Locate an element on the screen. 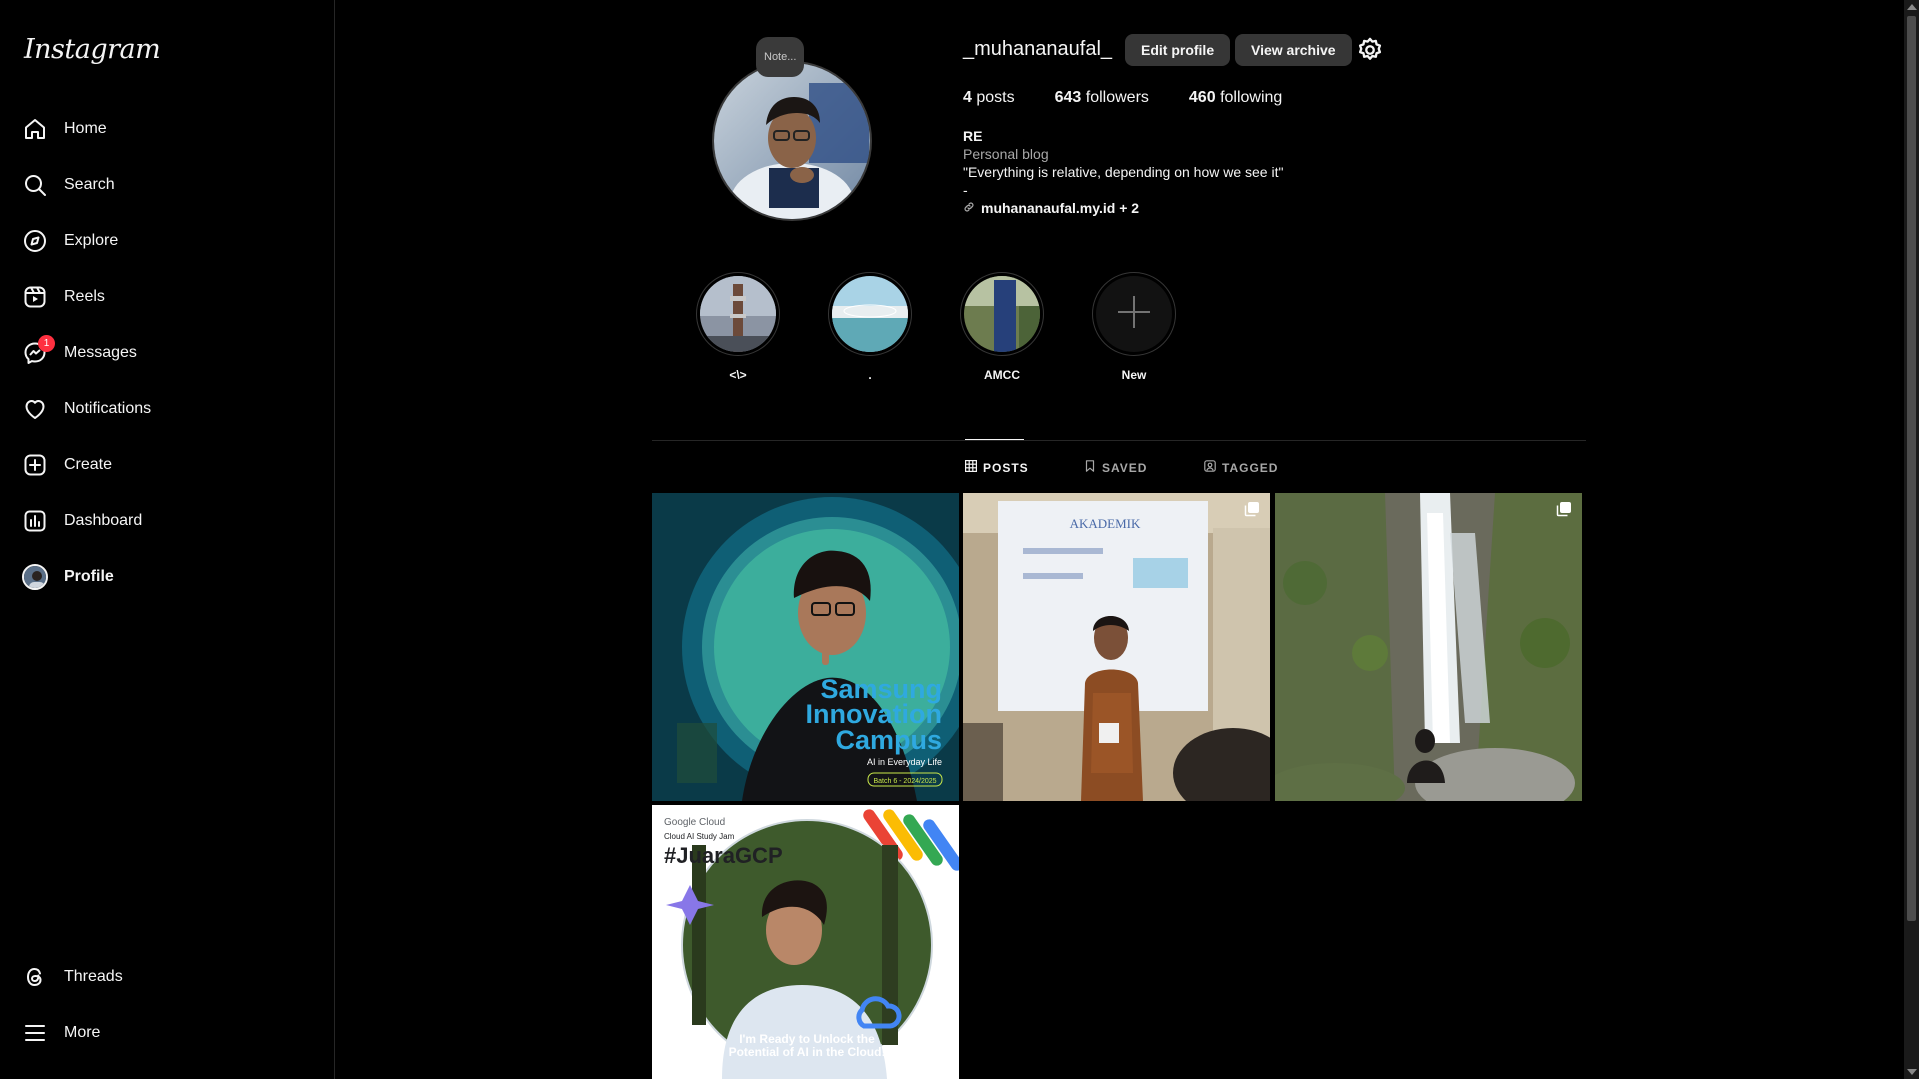  plus-square-icon is located at coordinates (35, 465).